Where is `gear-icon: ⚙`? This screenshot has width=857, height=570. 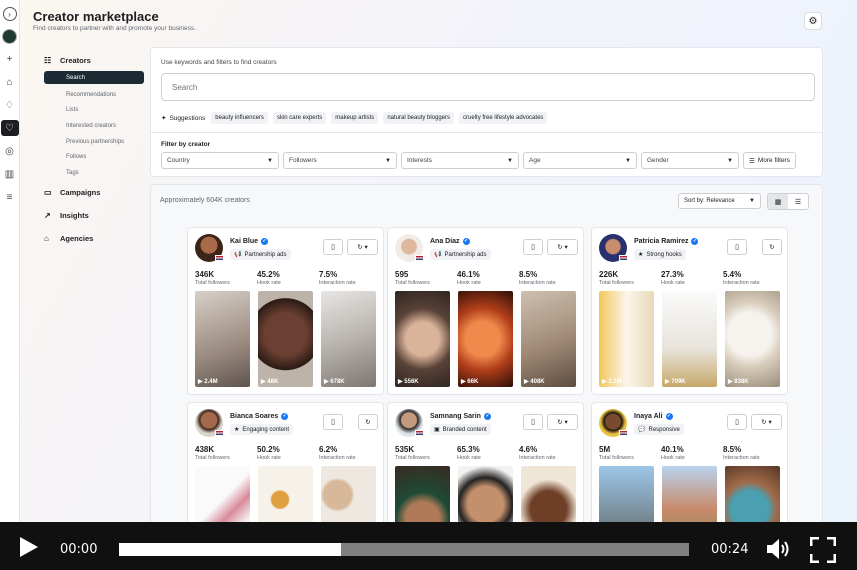 gear-icon: ⚙ is located at coordinates (813, 21).